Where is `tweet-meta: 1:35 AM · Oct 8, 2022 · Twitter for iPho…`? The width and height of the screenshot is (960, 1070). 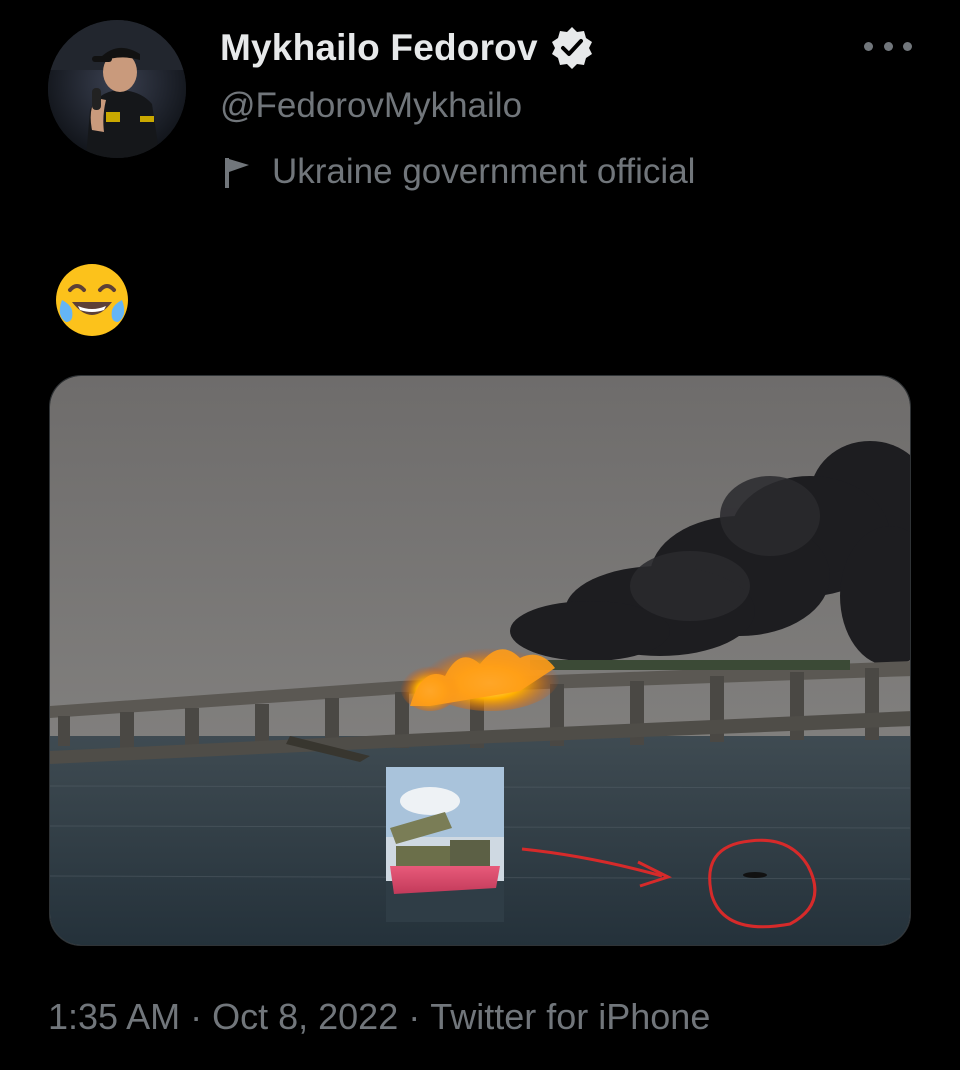
tweet-meta: 1:35 AM · Oct 8, 2022 · Twitter for iPho… is located at coordinates (379, 1017).